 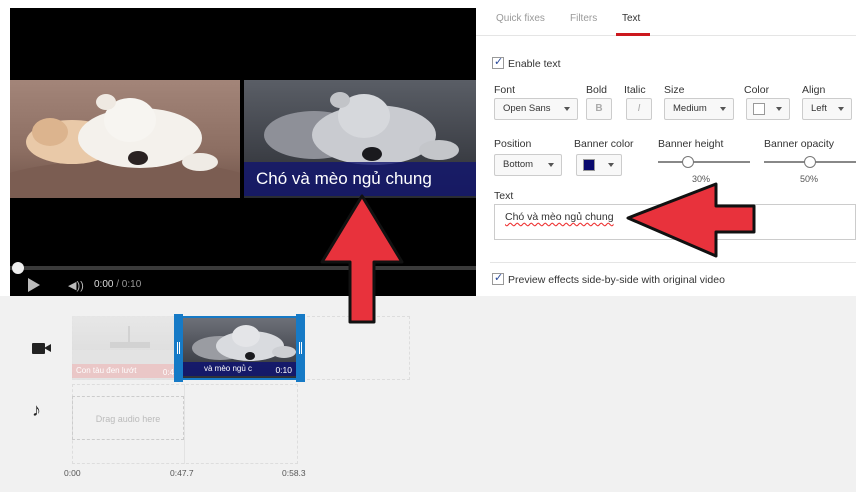 I want to click on bold-button: B, so click(x=599, y=109).